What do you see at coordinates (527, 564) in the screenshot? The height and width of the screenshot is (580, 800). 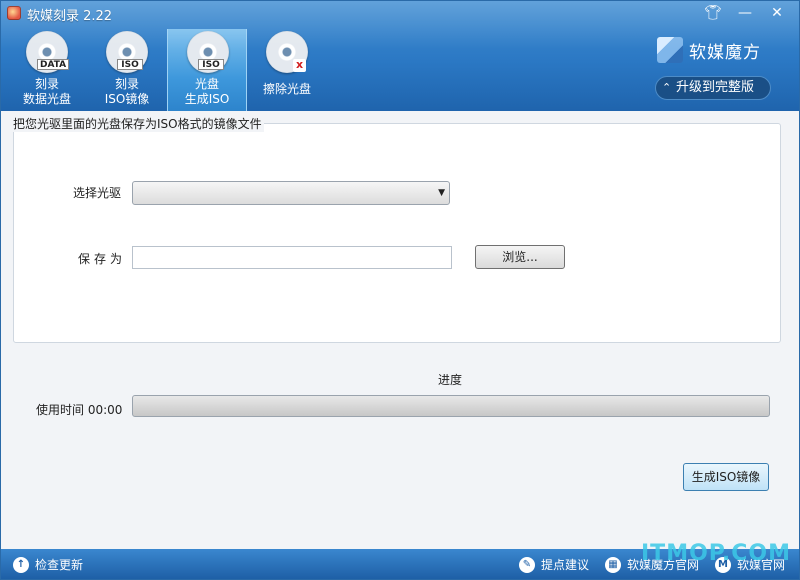 I see `pencil-icon: ✎` at bounding box center [527, 564].